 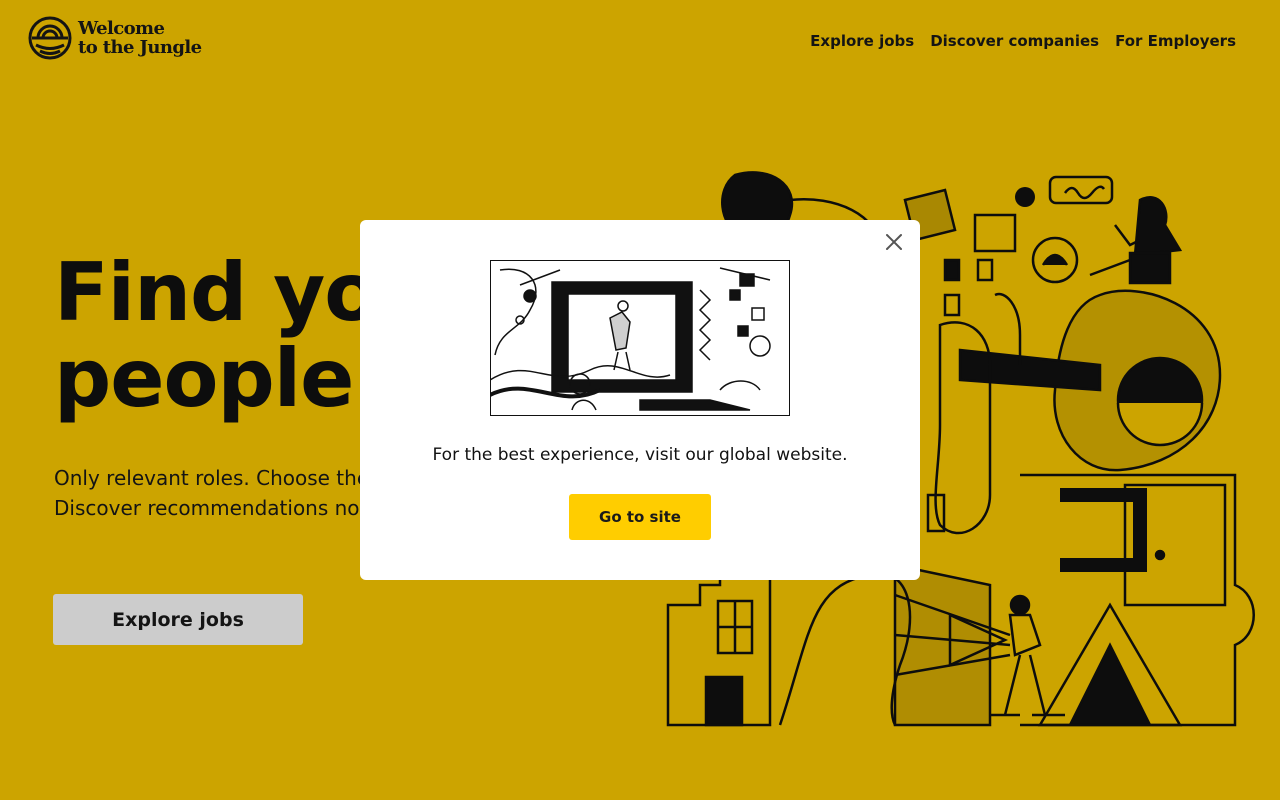 I want to click on close-icon, so click(x=894, y=242).